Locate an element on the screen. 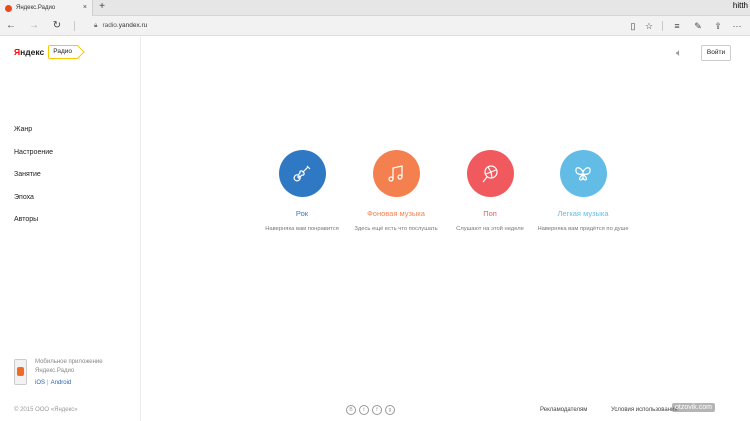  promo-links: iOS | Android is located at coordinates (53, 383).